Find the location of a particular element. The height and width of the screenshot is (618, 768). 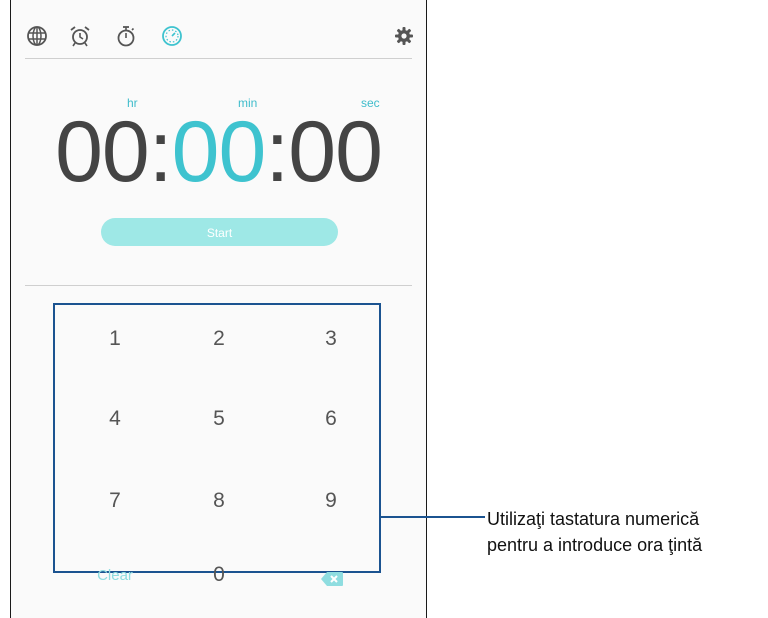

callout-line-2: pentru a introduce ora ţintă is located at coordinates (595, 545).